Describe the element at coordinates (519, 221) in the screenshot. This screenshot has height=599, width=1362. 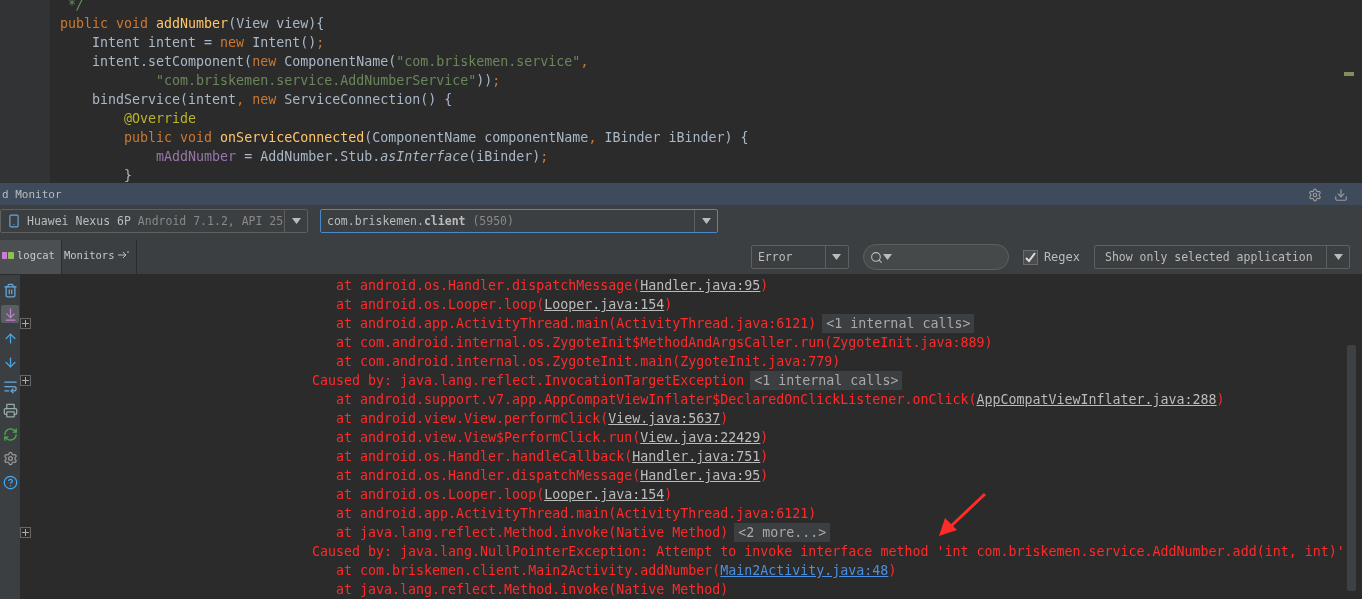
I see `process-dropdown: com.briskemen.client (5950)` at that location.